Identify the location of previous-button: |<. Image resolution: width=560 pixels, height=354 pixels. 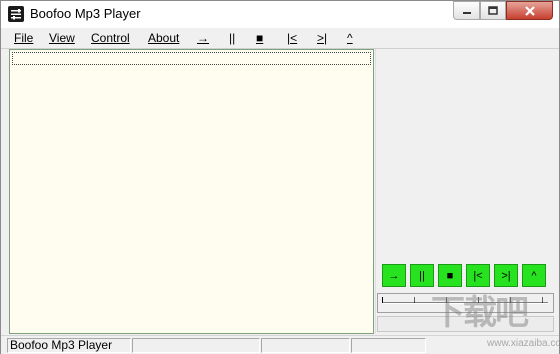
(478, 275).